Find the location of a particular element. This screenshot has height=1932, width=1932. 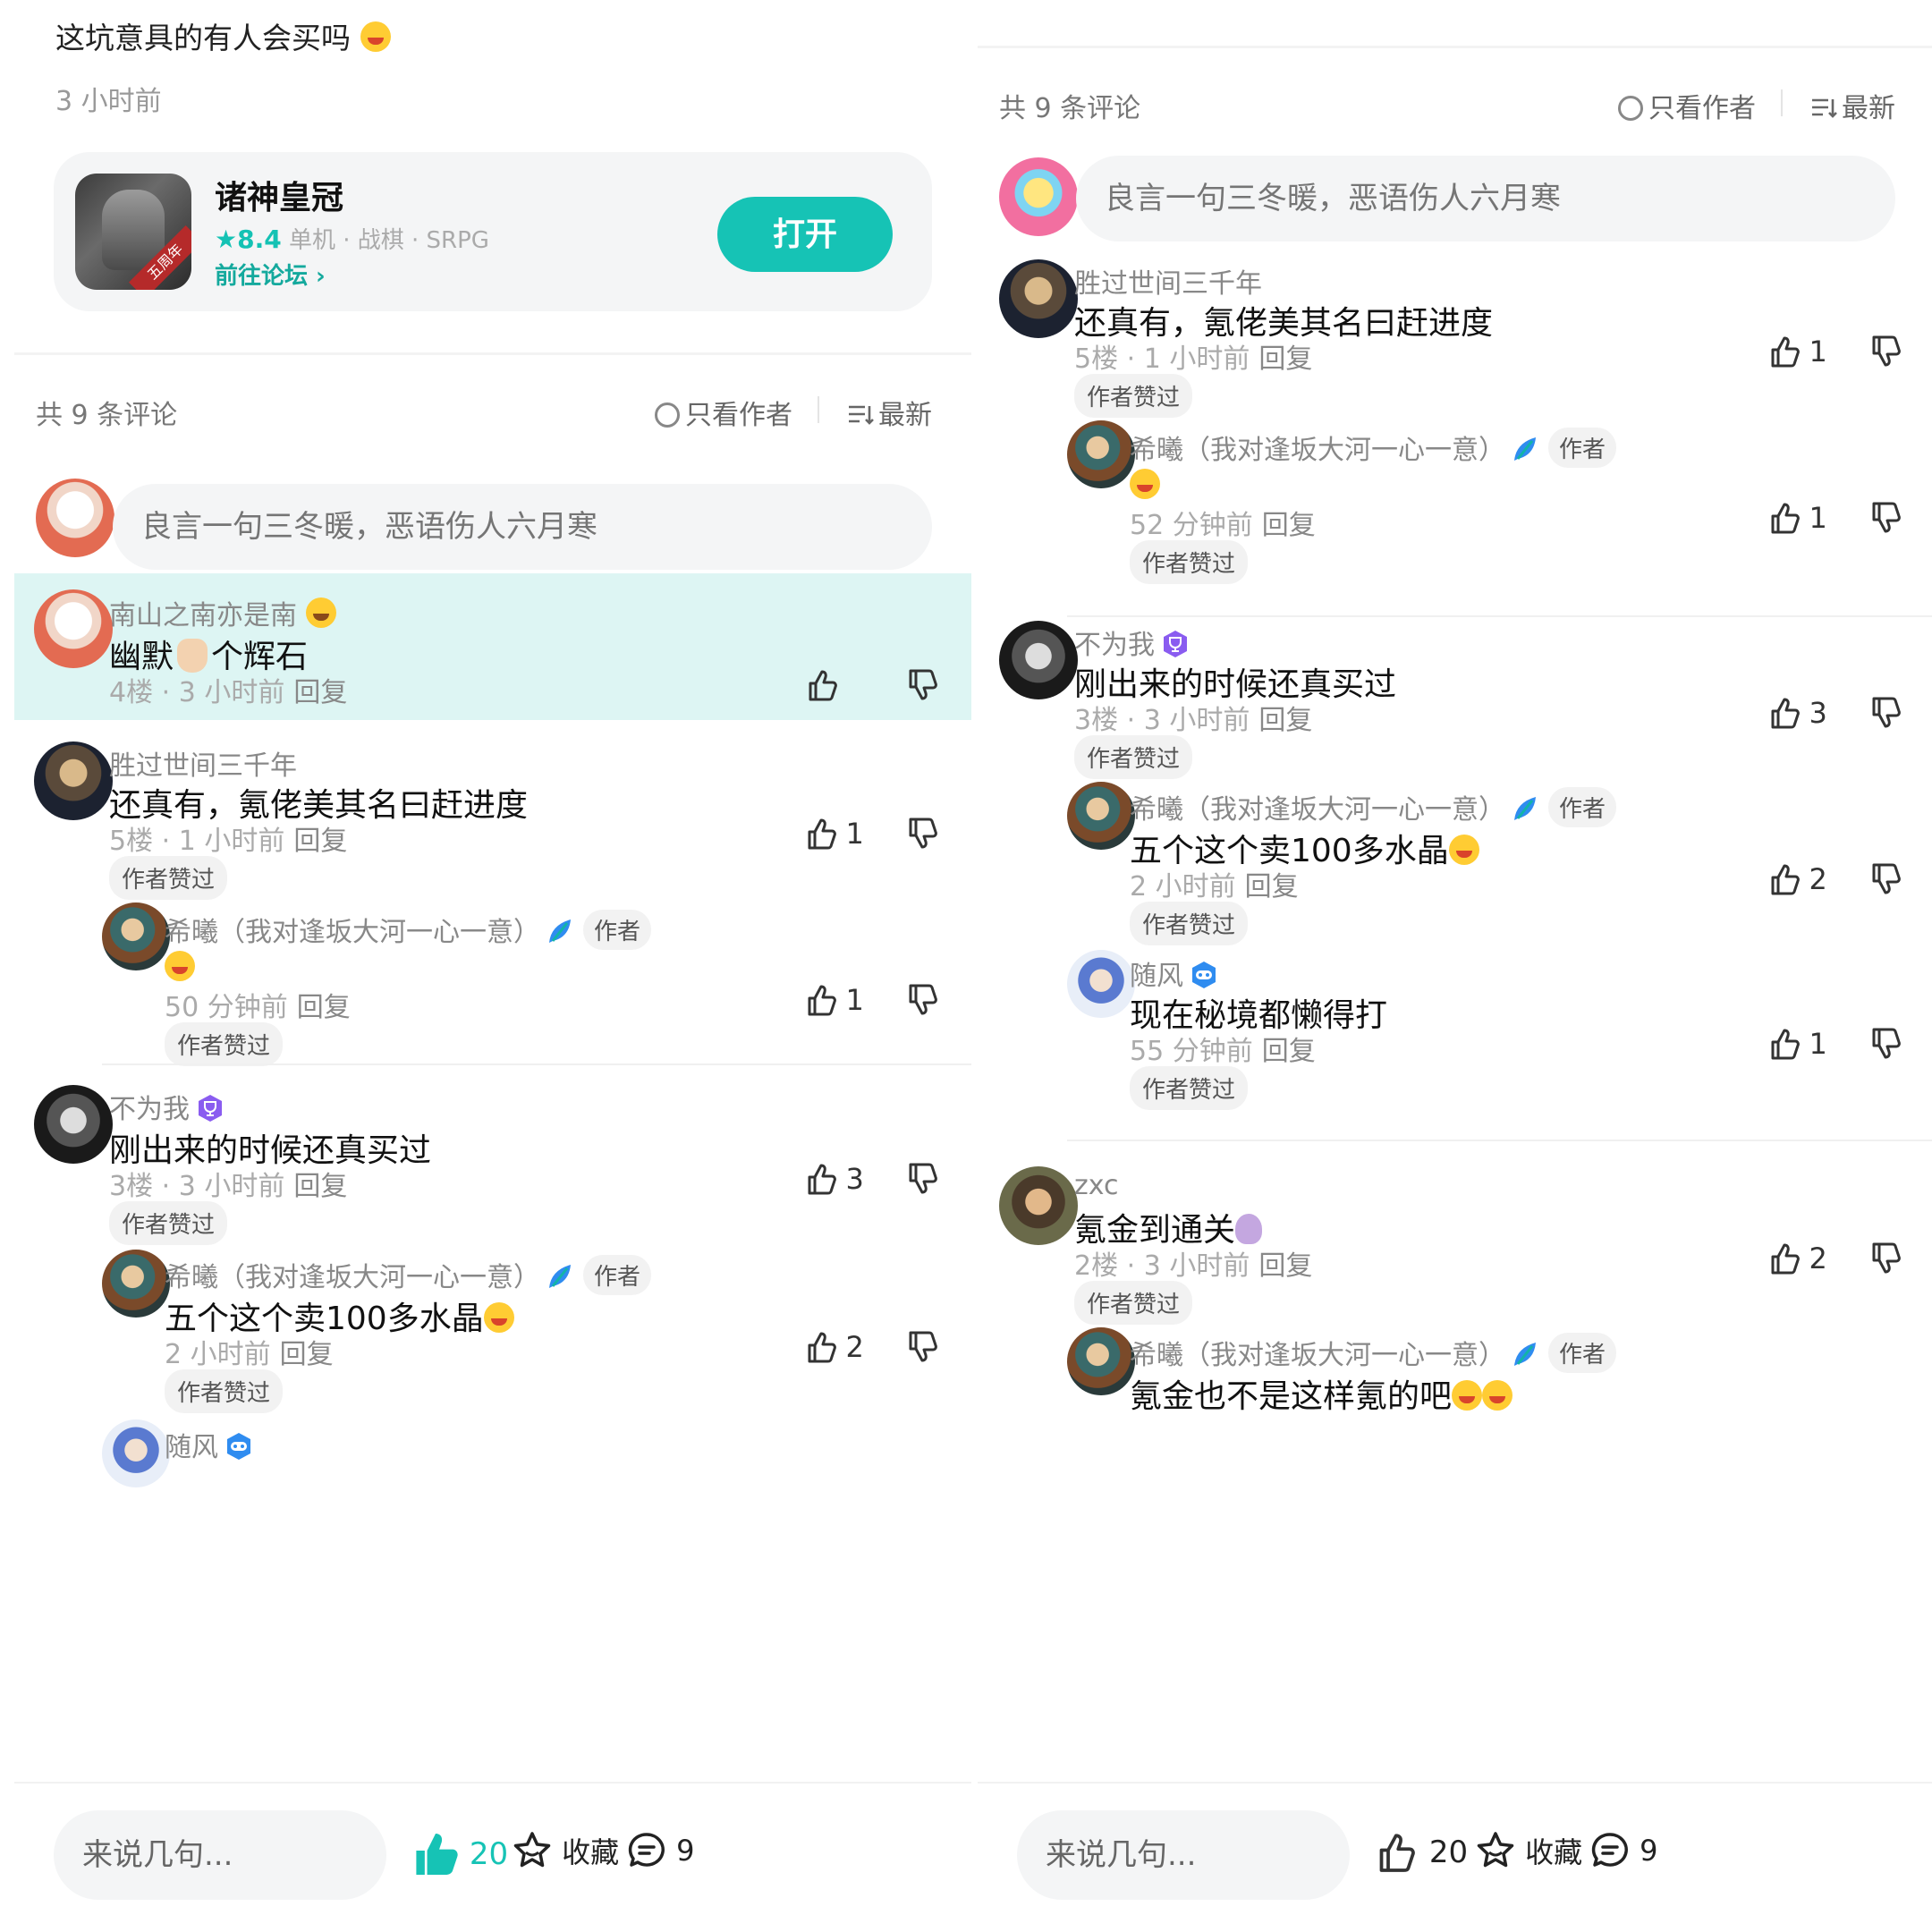

bottom-bar: 来说几句... 20 收藏 9 is located at coordinates (1455, 1857).